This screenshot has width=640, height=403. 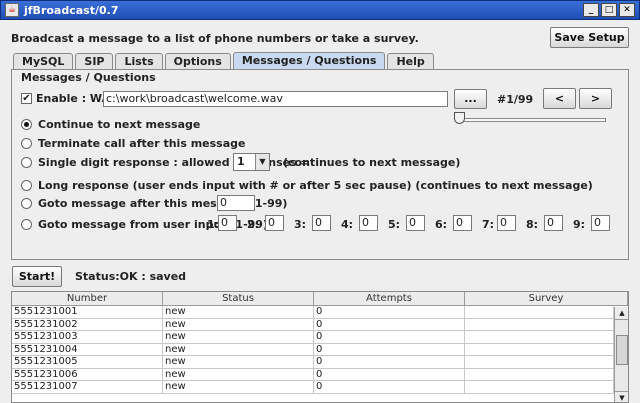 I want to click on digit-1-input: 0, so click(x=227, y=223).